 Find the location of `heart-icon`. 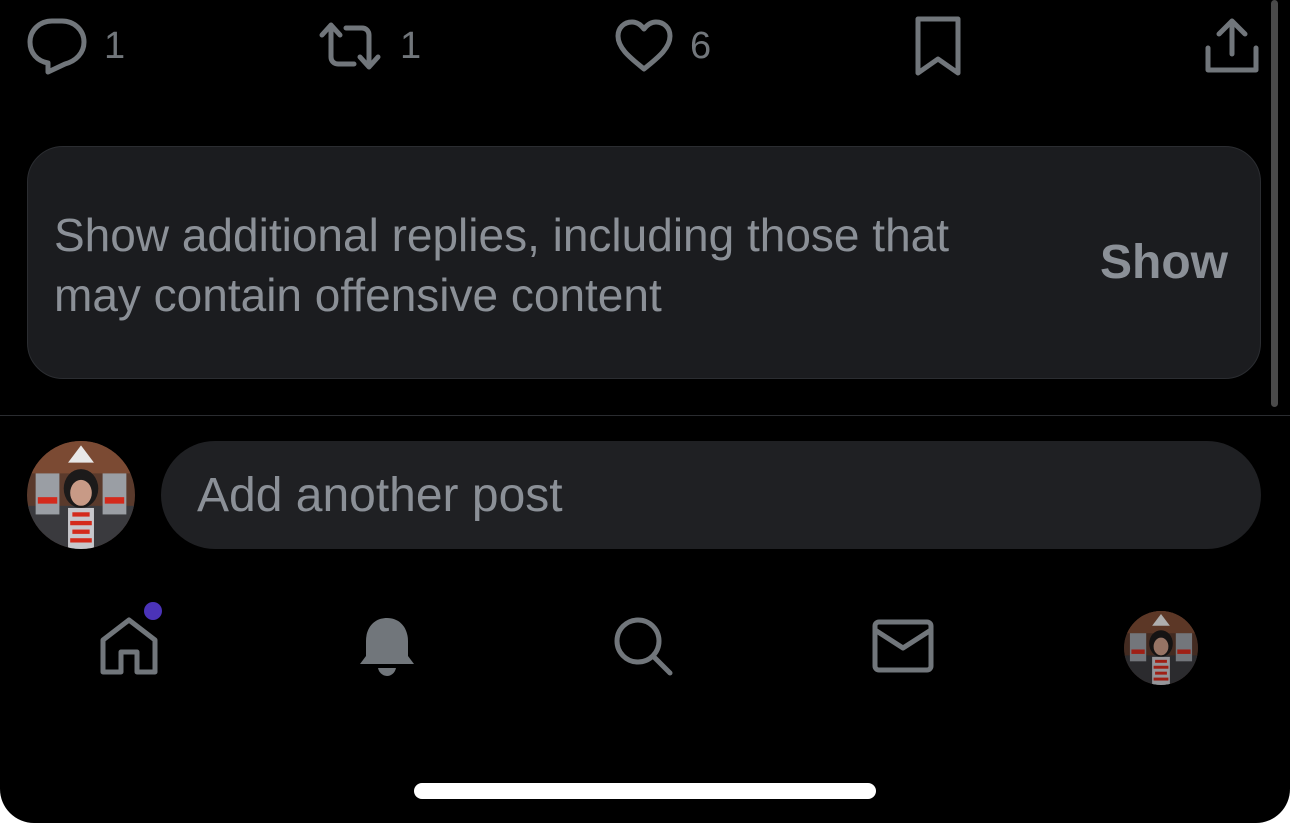

heart-icon is located at coordinates (644, 46).